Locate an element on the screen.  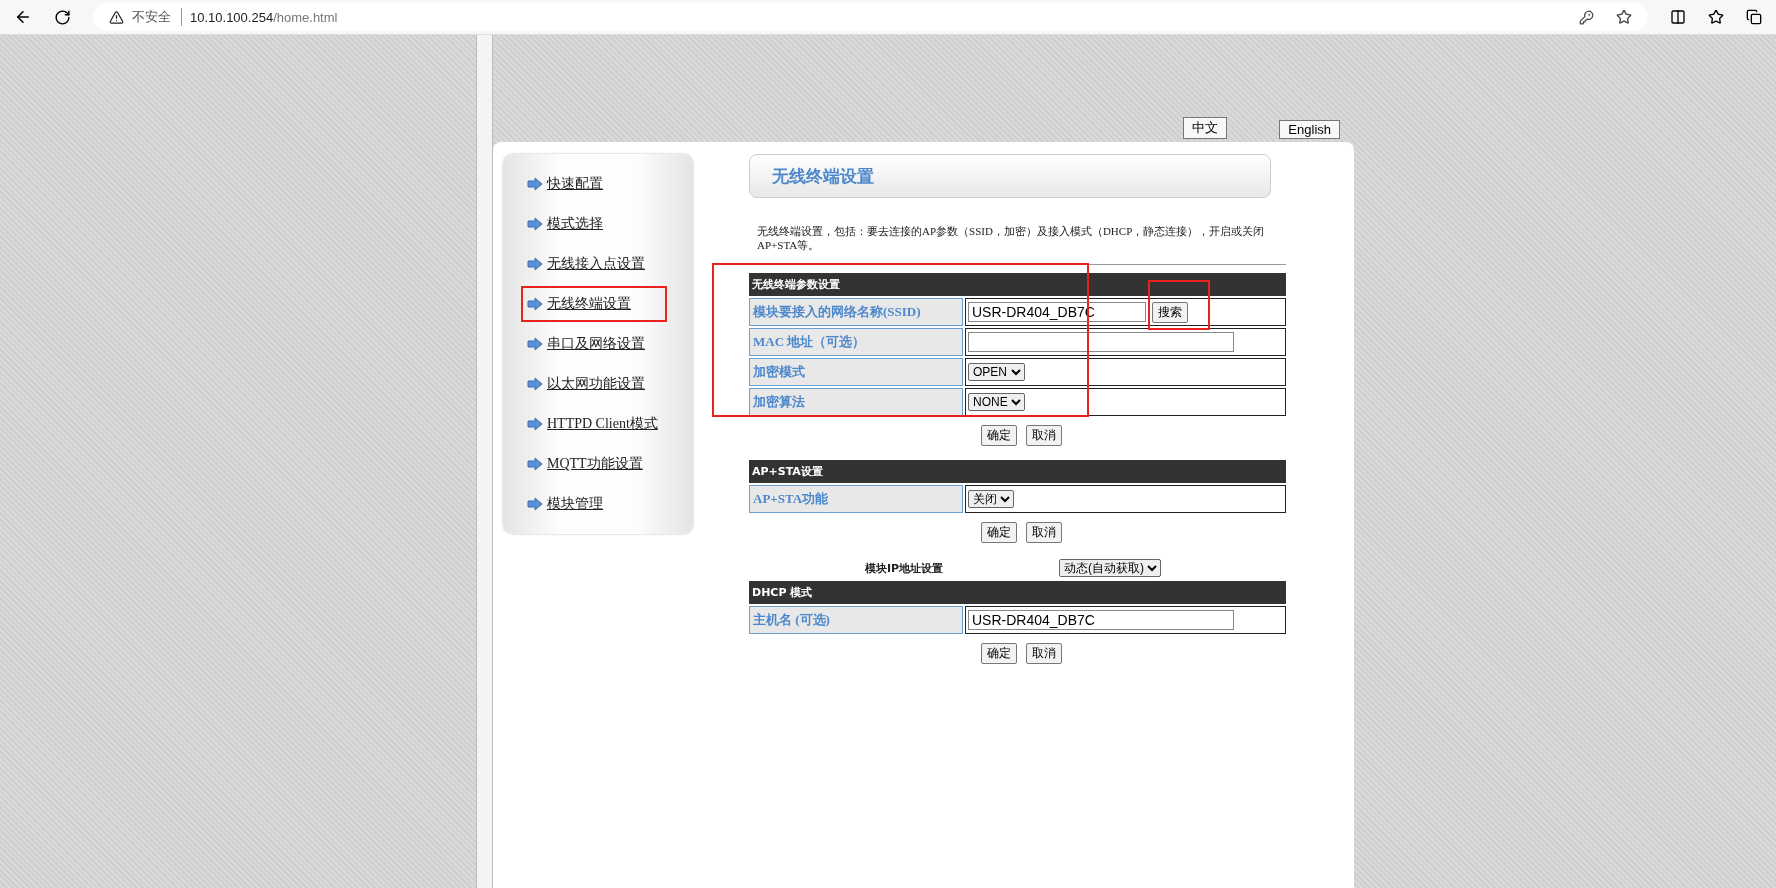
key-icon is located at coordinates (1586, 17).